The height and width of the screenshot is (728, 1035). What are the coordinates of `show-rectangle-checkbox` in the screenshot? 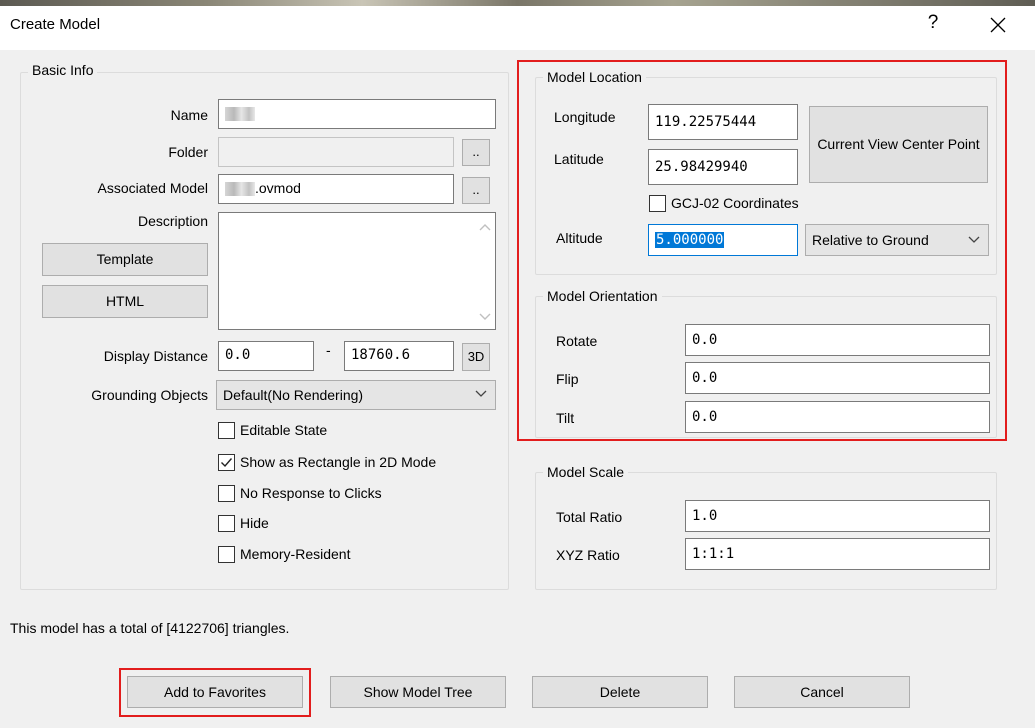 It's located at (226, 462).